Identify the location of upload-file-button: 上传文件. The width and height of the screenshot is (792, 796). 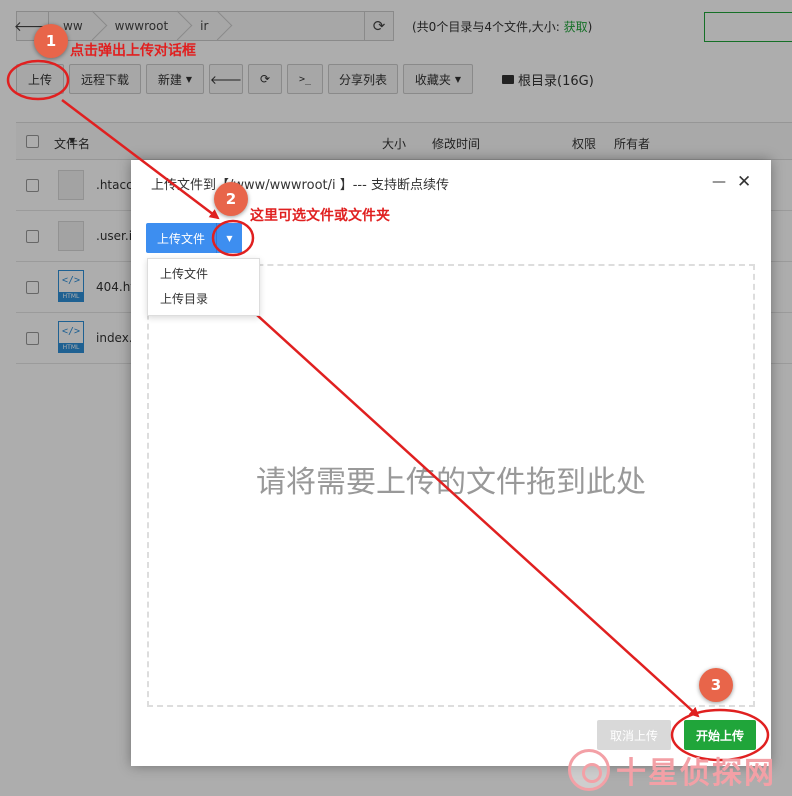
(181, 238).